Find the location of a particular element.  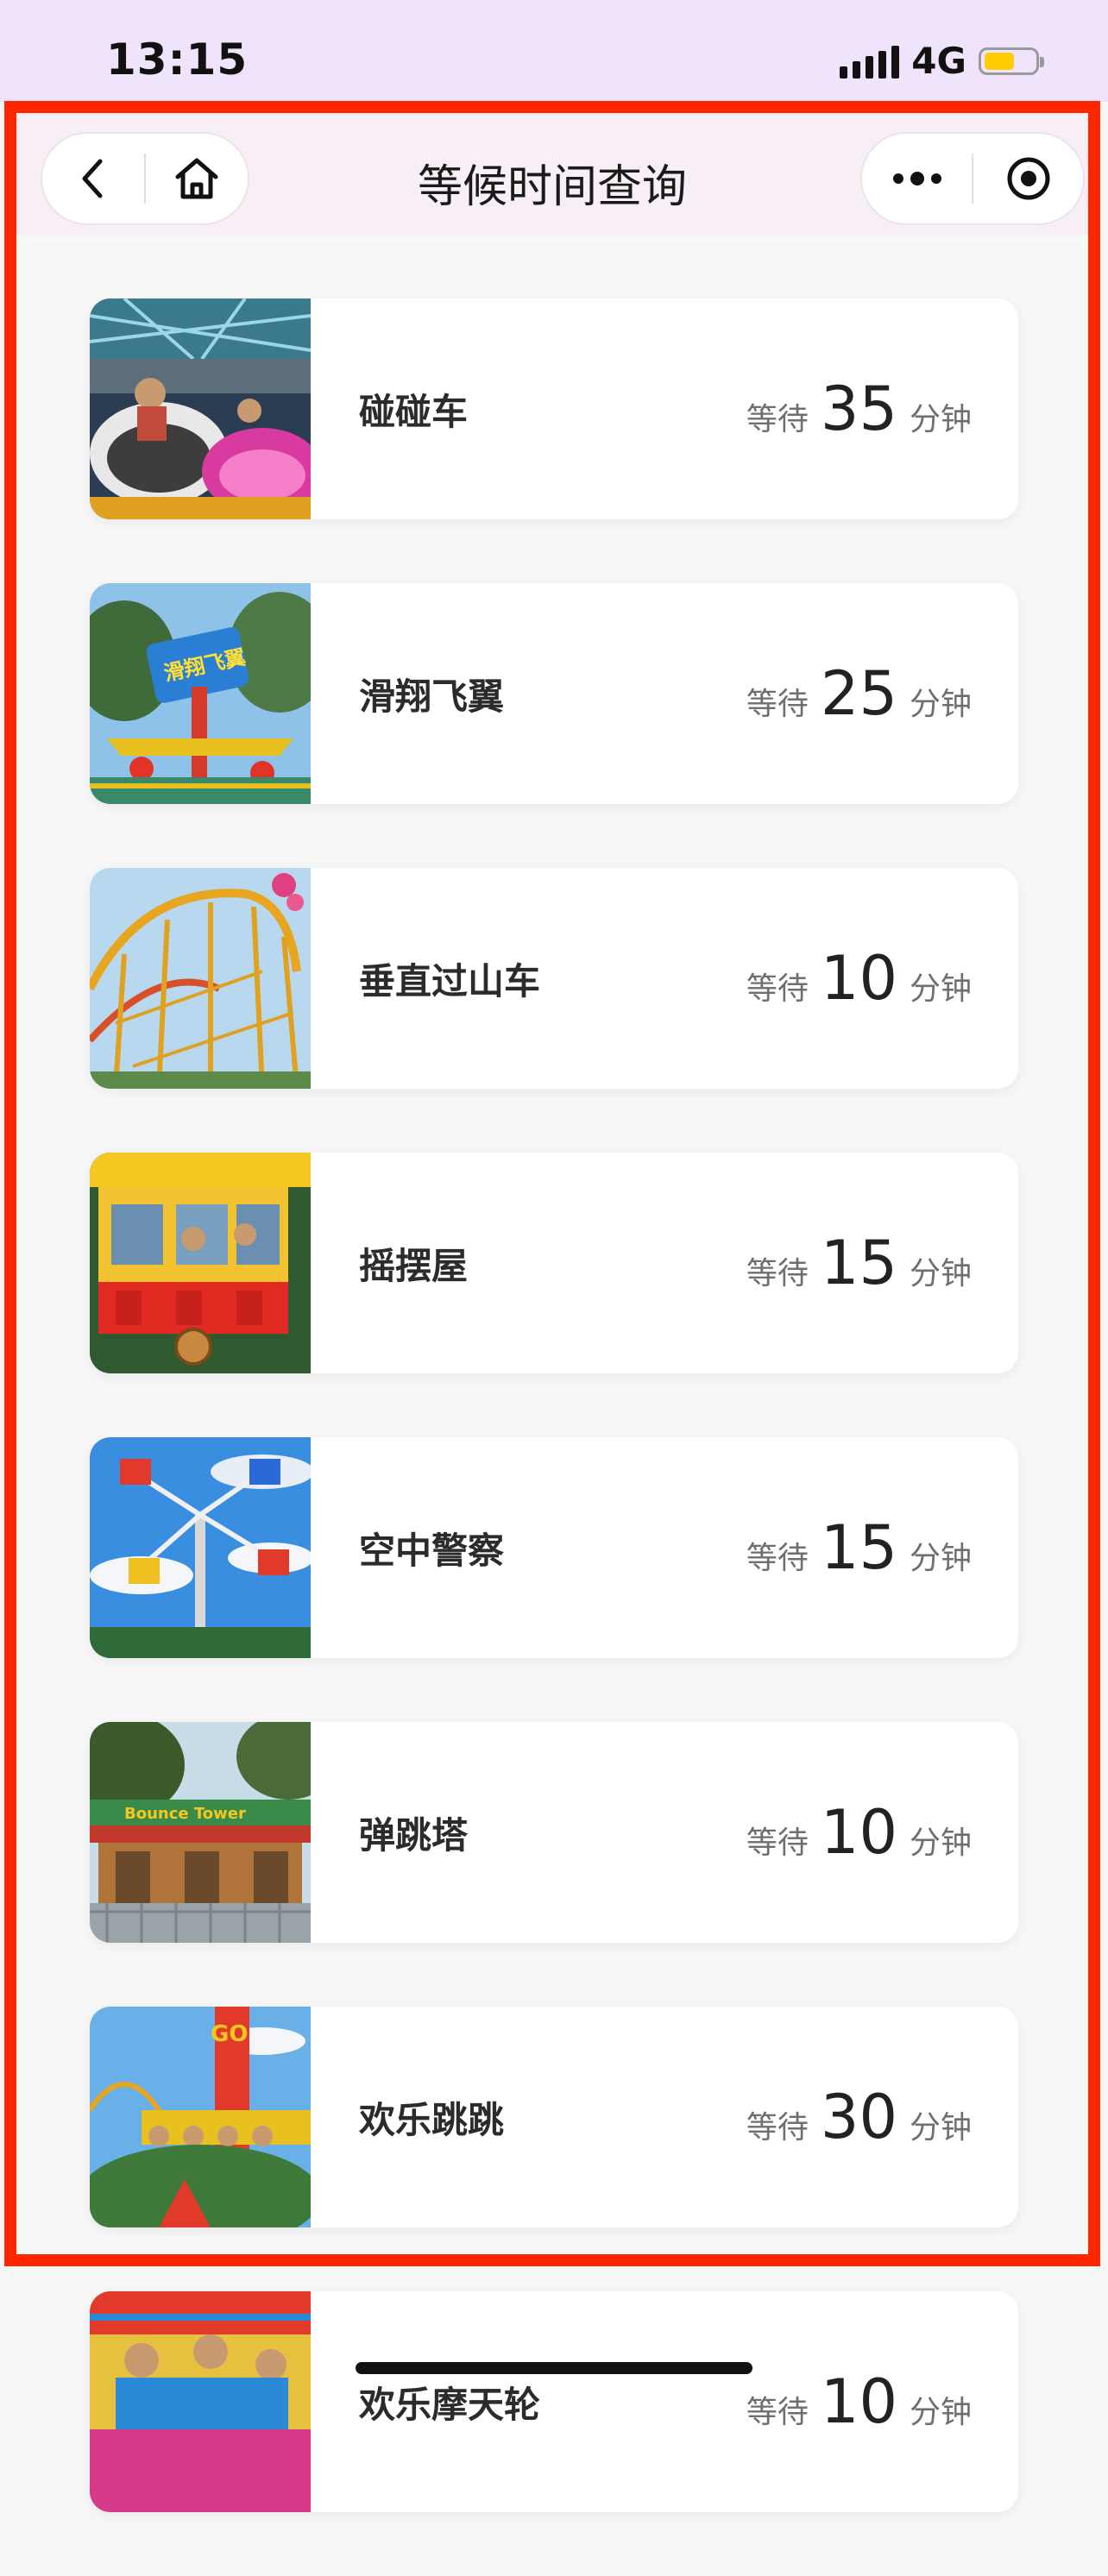

ride-card: GO 欢乐跳跳 等待 30 分钟 is located at coordinates (554, 2117).